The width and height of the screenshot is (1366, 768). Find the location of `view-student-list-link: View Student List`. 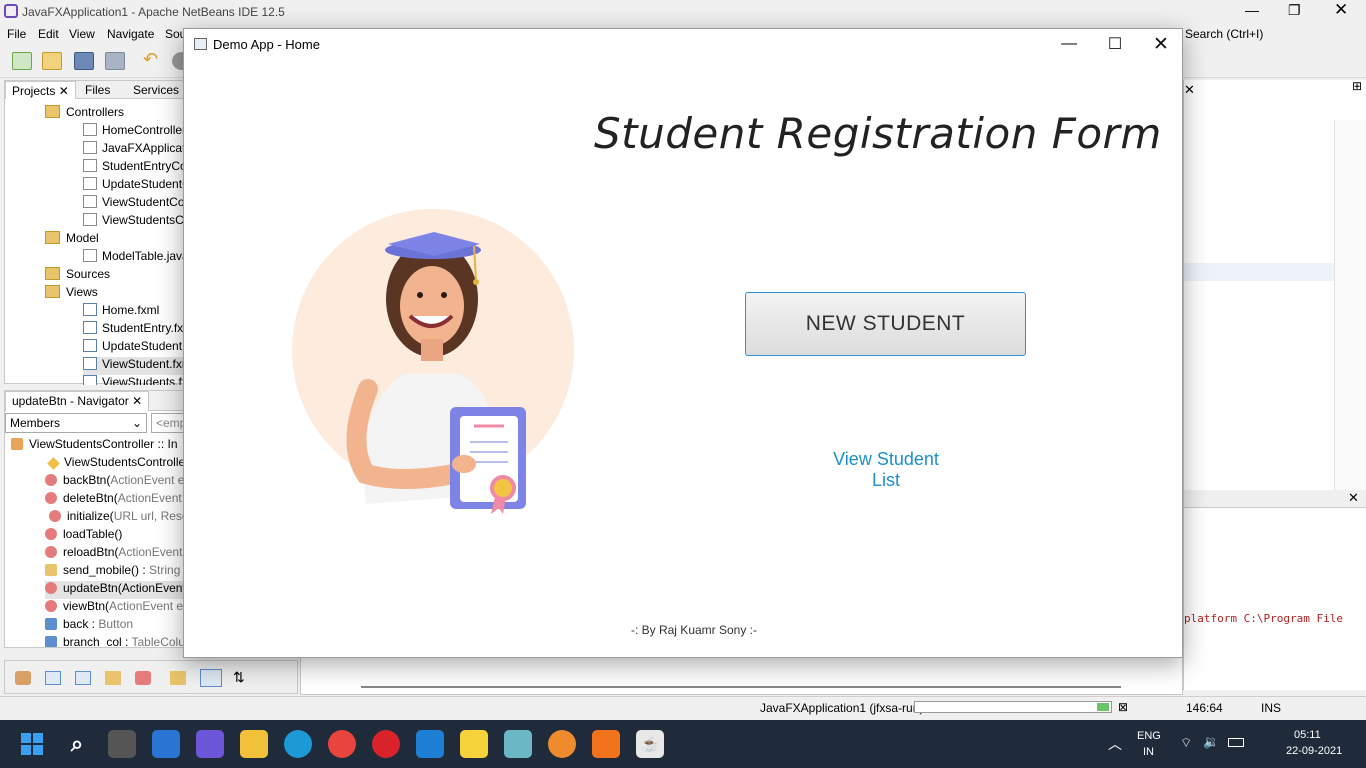

view-student-list-link: View Student List is located at coordinates (886, 470).